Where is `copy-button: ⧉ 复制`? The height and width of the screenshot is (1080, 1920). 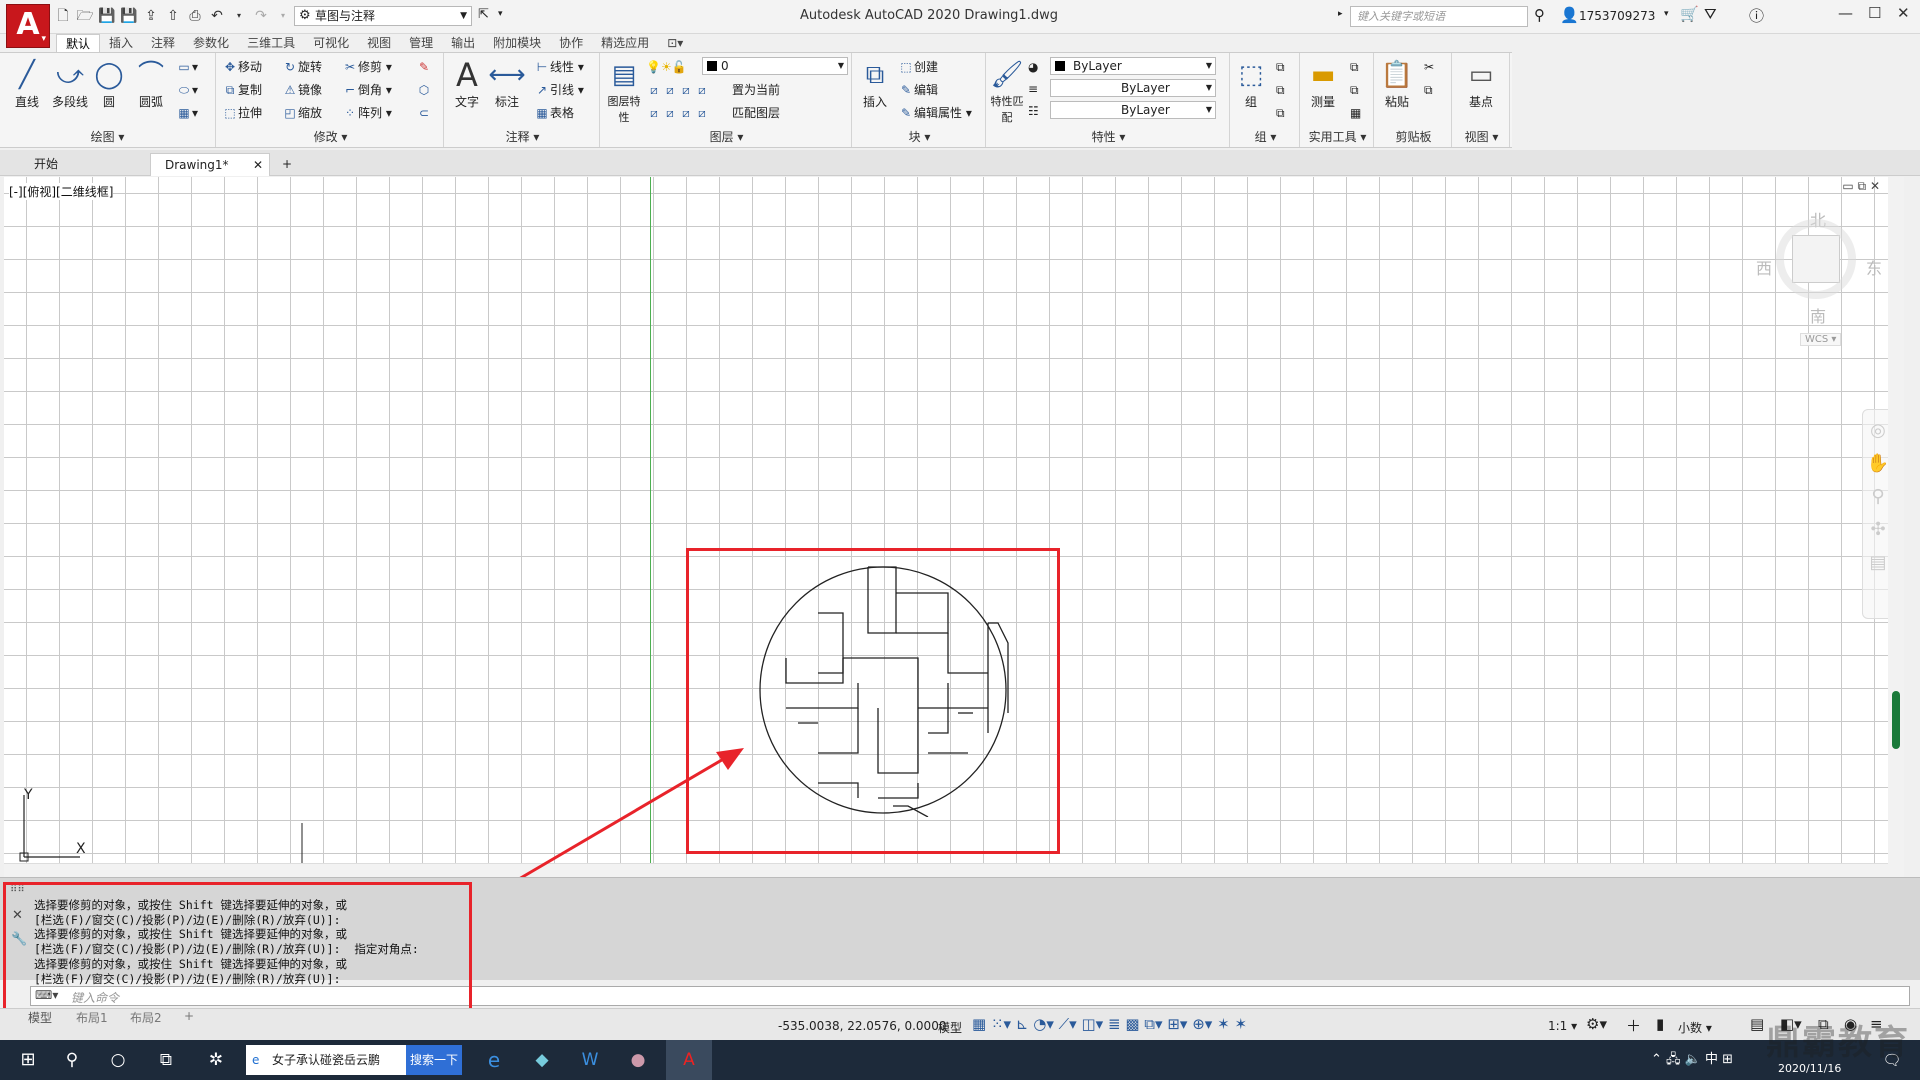
copy-button: ⧉ 复制 is located at coordinates (242, 90).